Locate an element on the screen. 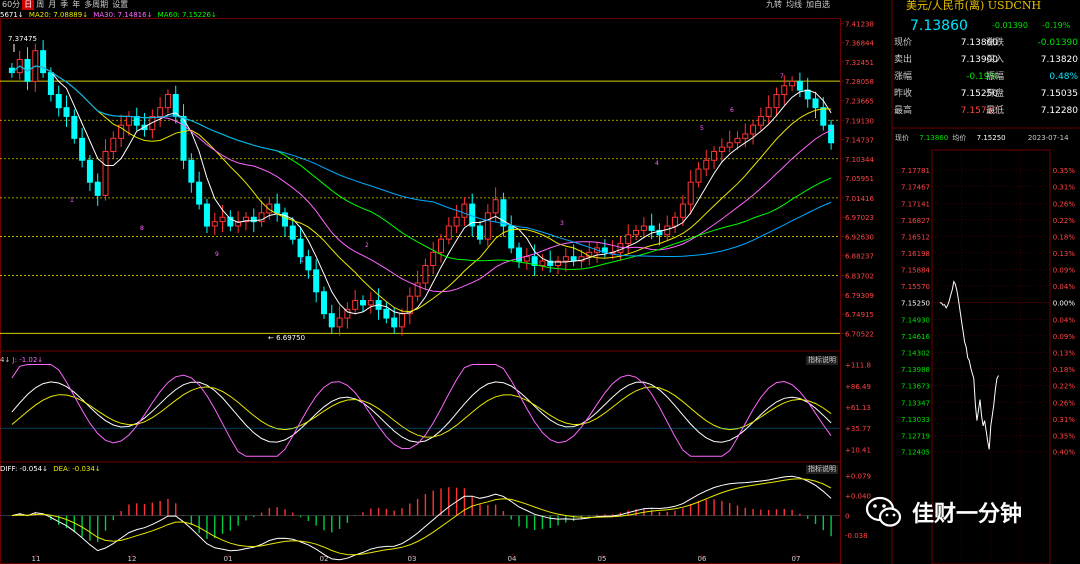  intraday-y-tick-5: 7.16198 is located at coordinates (915, 254).